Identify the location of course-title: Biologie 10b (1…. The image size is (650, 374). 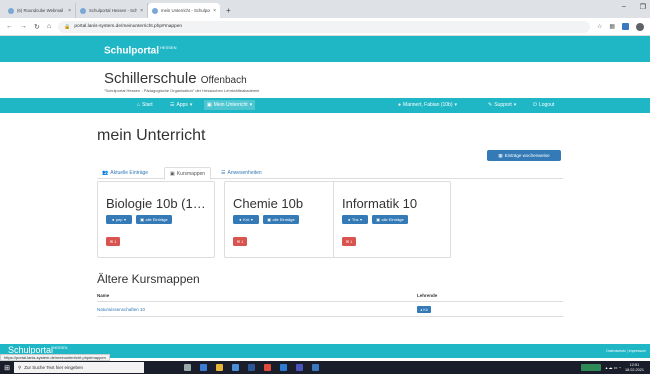
(156, 203).